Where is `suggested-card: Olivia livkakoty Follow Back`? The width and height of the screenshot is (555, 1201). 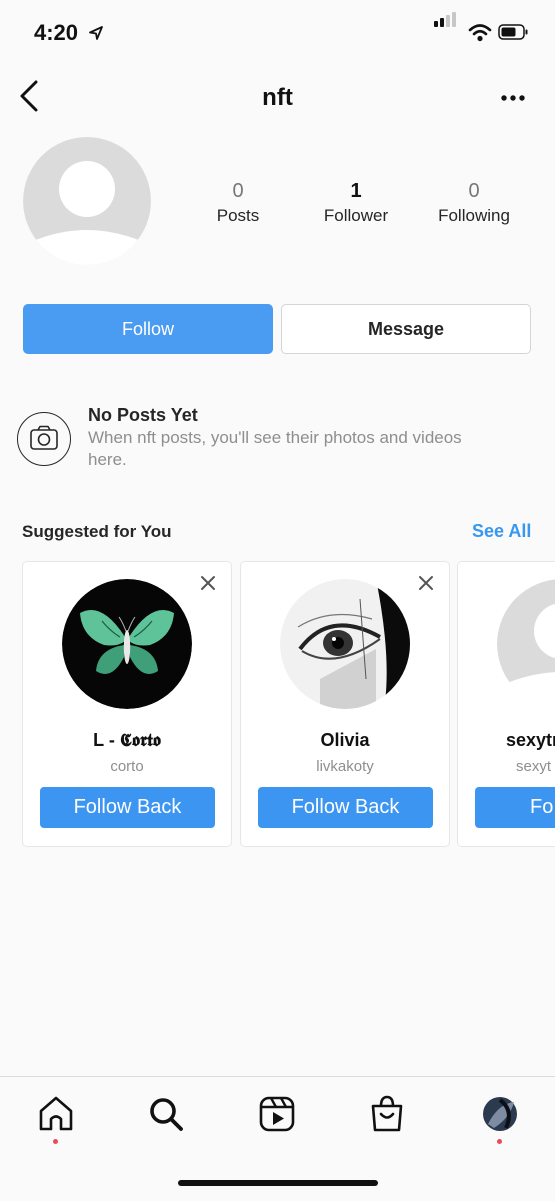
suggested-card: Olivia livkakoty Follow Back is located at coordinates (345, 704).